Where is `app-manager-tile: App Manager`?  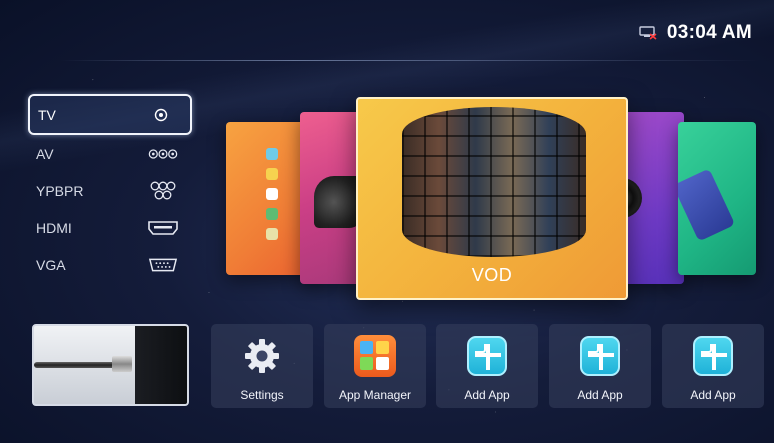 app-manager-tile: App Manager is located at coordinates (375, 366).